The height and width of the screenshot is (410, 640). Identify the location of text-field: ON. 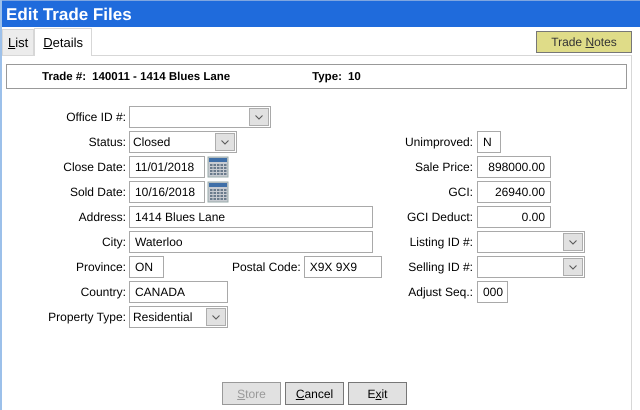
(146, 267).